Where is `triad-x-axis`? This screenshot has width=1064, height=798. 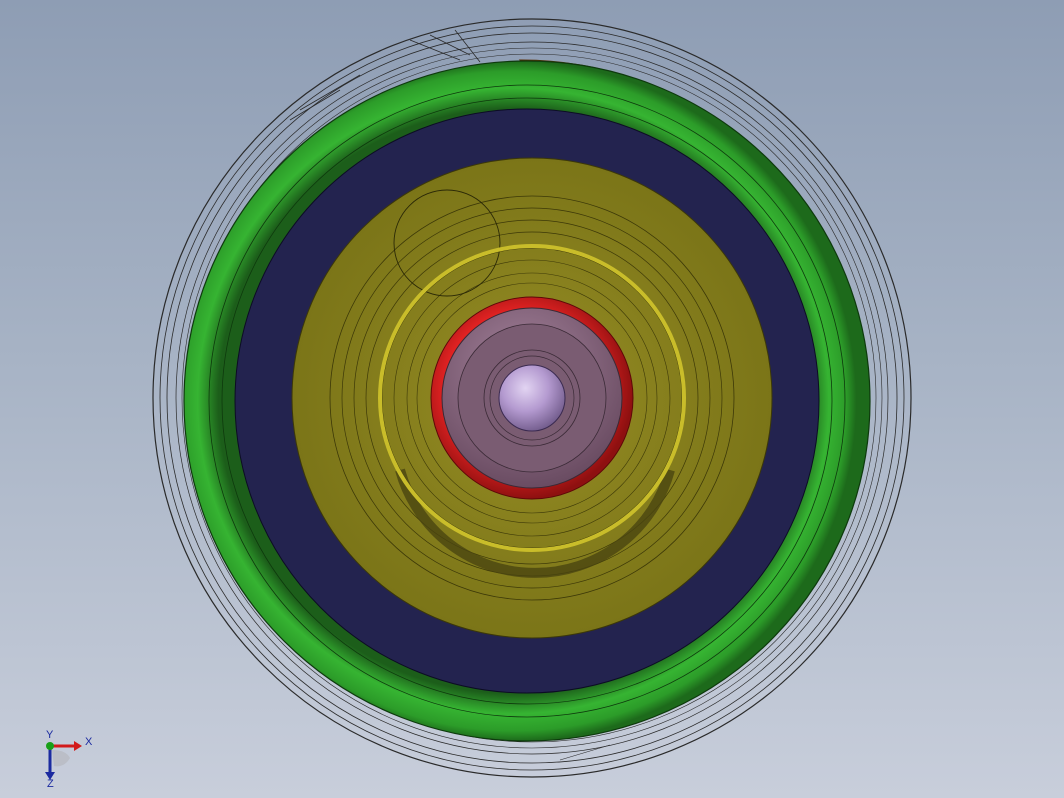 triad-x-axis is located at coordinates (66, 746).